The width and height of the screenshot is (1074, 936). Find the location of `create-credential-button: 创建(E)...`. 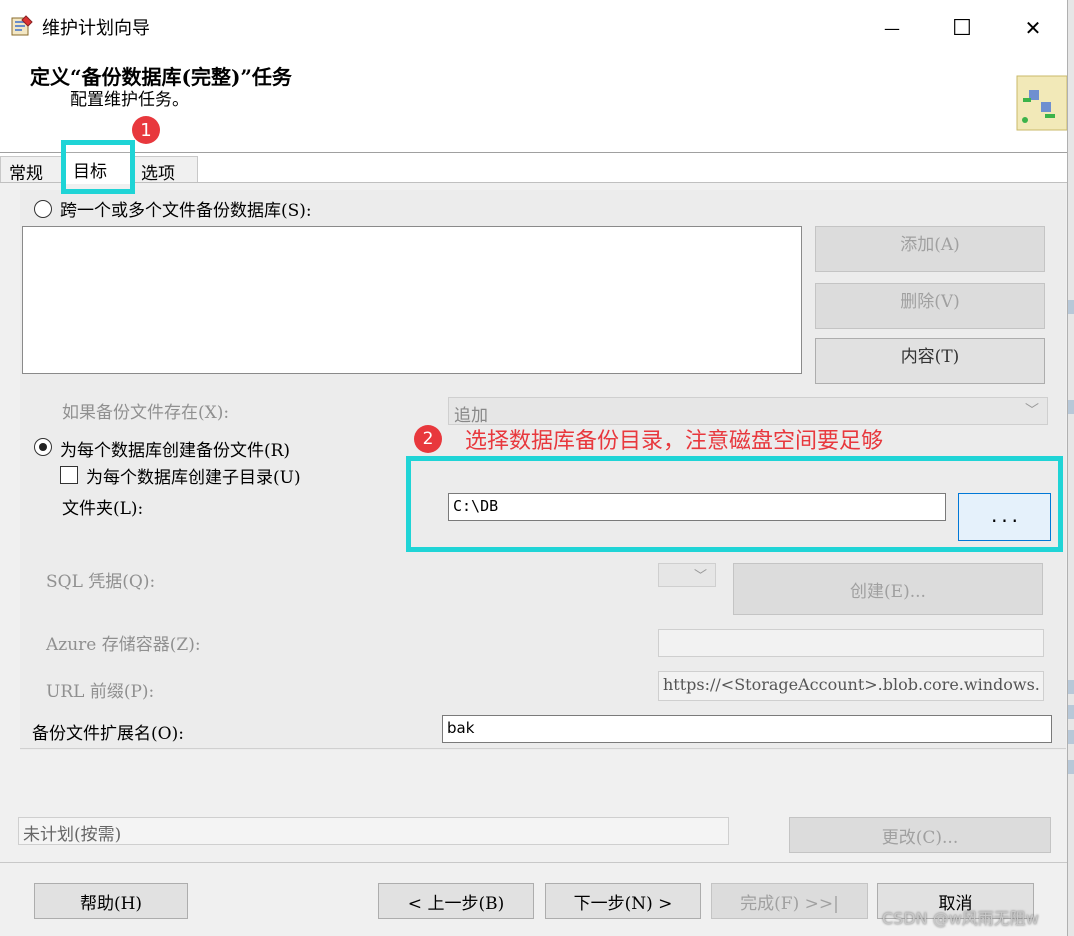

create-credential-button: 创建(E)... is located at coordinates (888, 589).